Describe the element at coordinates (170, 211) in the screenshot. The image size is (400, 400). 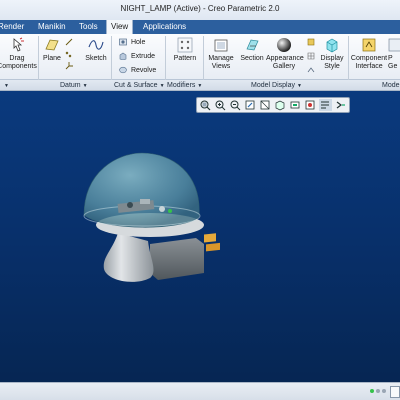
I see `component-indicator` at that location.